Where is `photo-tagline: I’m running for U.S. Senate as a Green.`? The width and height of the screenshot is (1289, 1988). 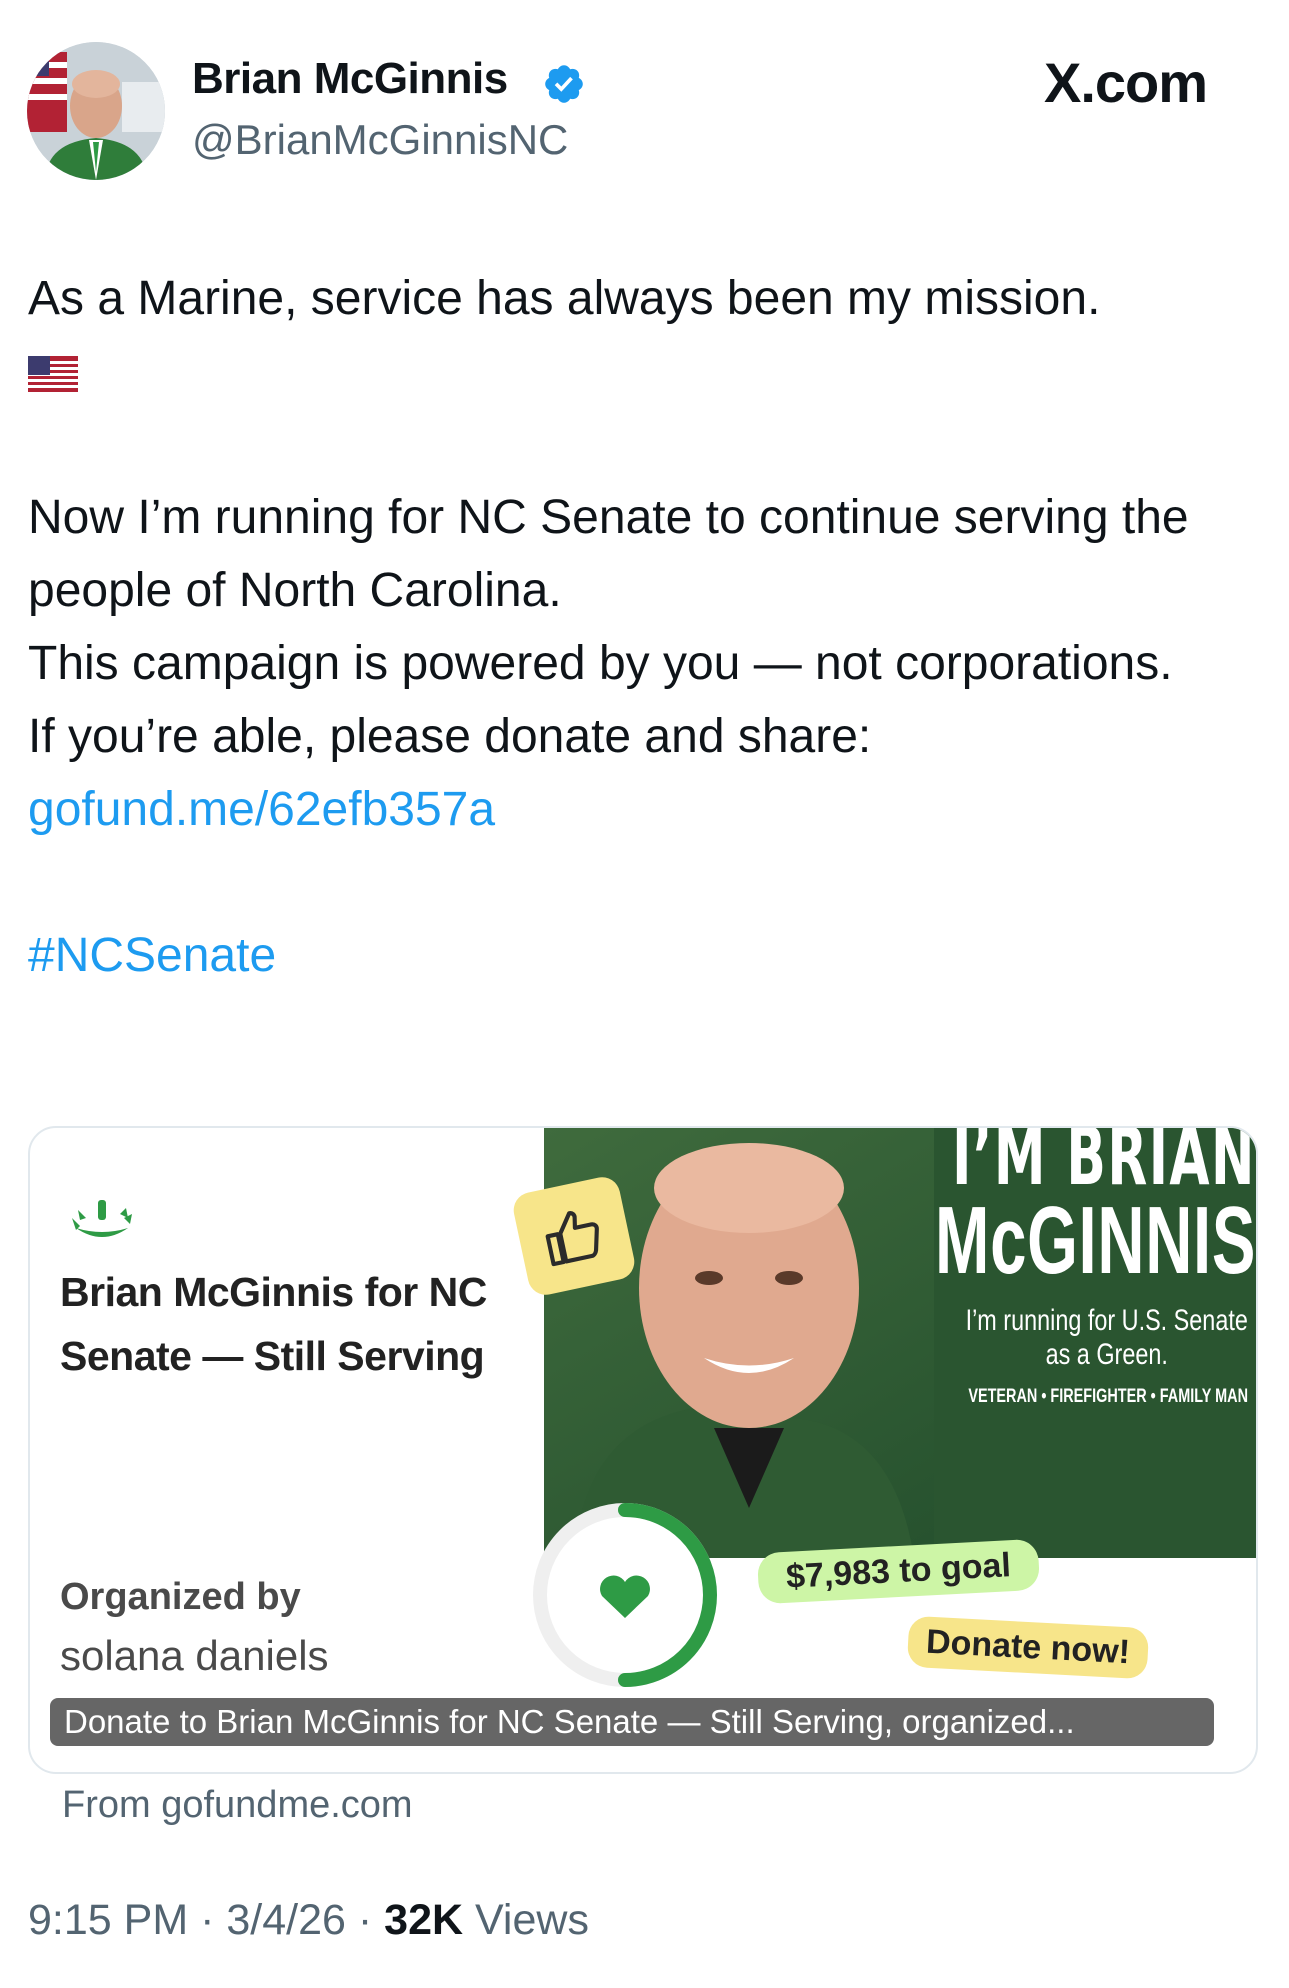
photo-tagline: I’m running for U.S. Senate as a Green. is located at coordinates (1107, 1338).